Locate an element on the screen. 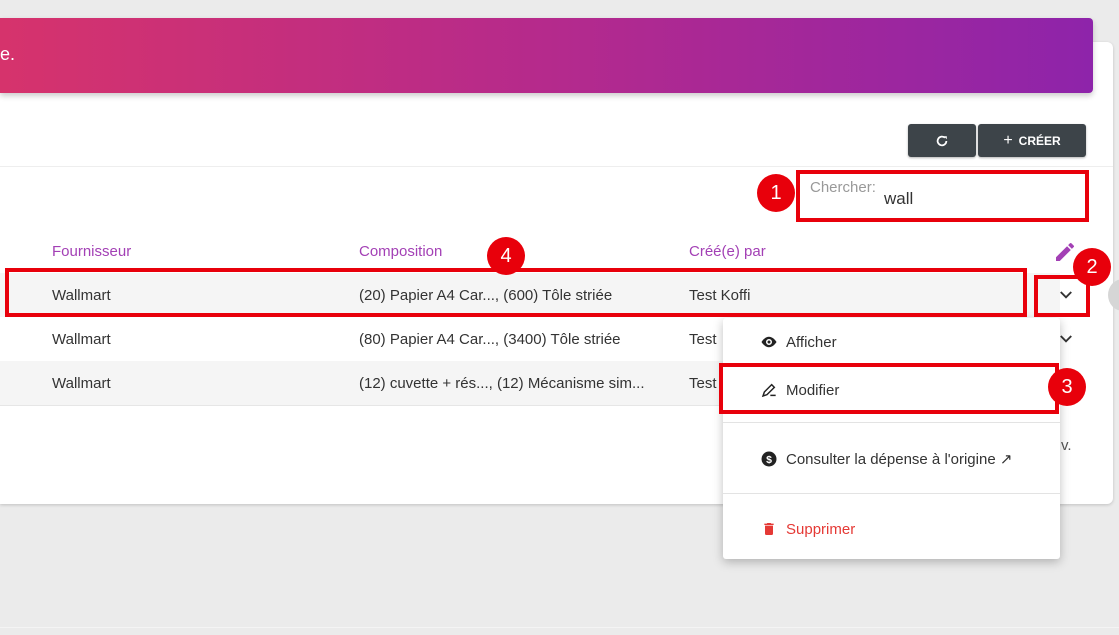 This screenshot has height=635, width=1119. menu-item-afficher: Afficher is located at coordinates (891, 342).